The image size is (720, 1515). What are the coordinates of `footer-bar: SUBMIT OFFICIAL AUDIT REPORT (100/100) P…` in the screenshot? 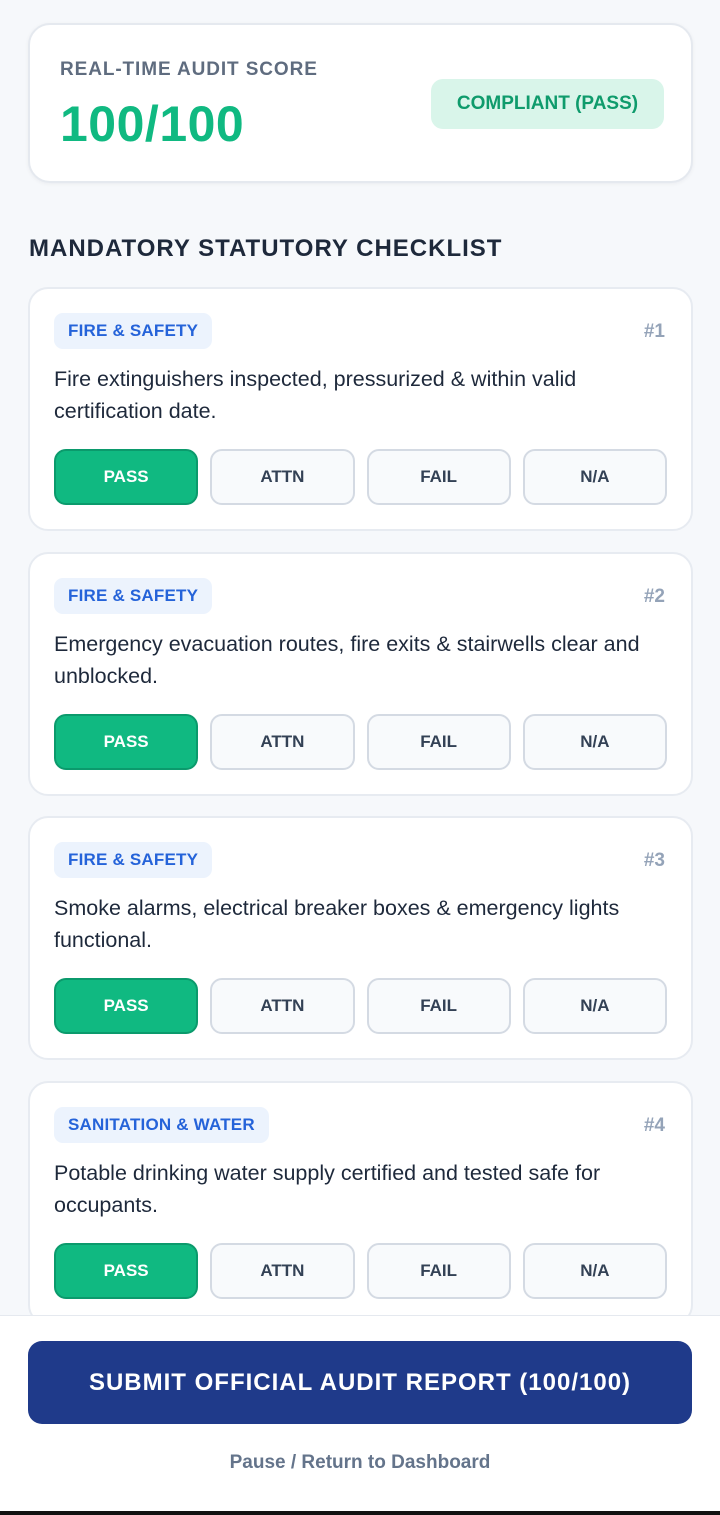 It's located at (360, 1415).